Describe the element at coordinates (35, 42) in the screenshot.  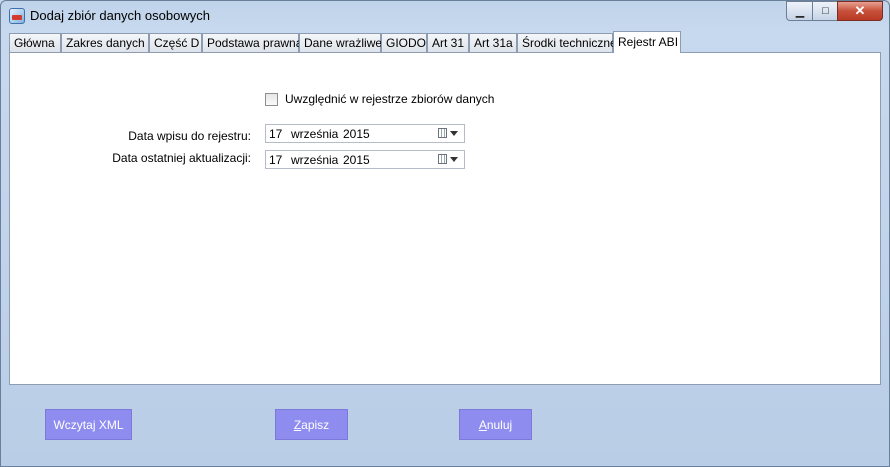
I see `tab-glowna: Główna` at that location.